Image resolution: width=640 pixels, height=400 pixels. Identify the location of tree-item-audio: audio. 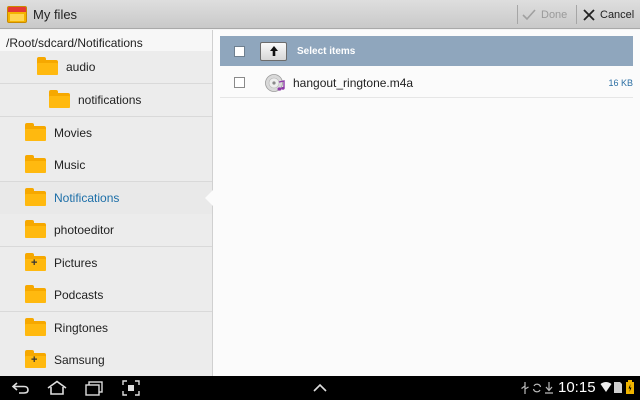
(106, 67).